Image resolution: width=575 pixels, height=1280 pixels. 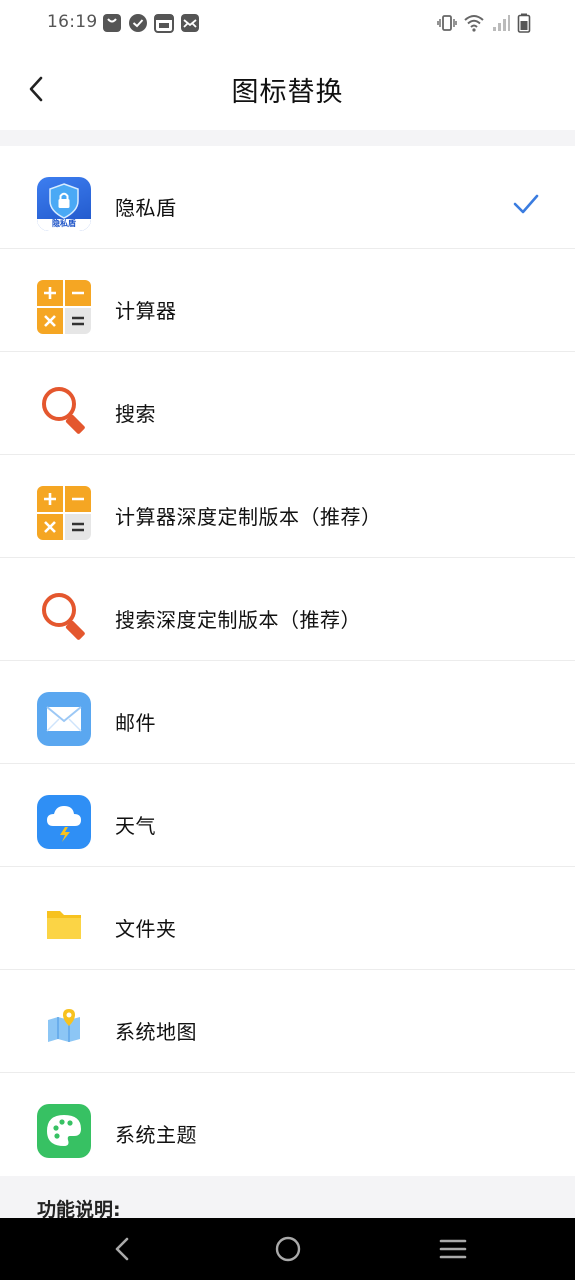 What do you see at coordinates (135, 414) in the screenshot?
I see `icon-option-label: 搜索` at bounding box center [135, 414].